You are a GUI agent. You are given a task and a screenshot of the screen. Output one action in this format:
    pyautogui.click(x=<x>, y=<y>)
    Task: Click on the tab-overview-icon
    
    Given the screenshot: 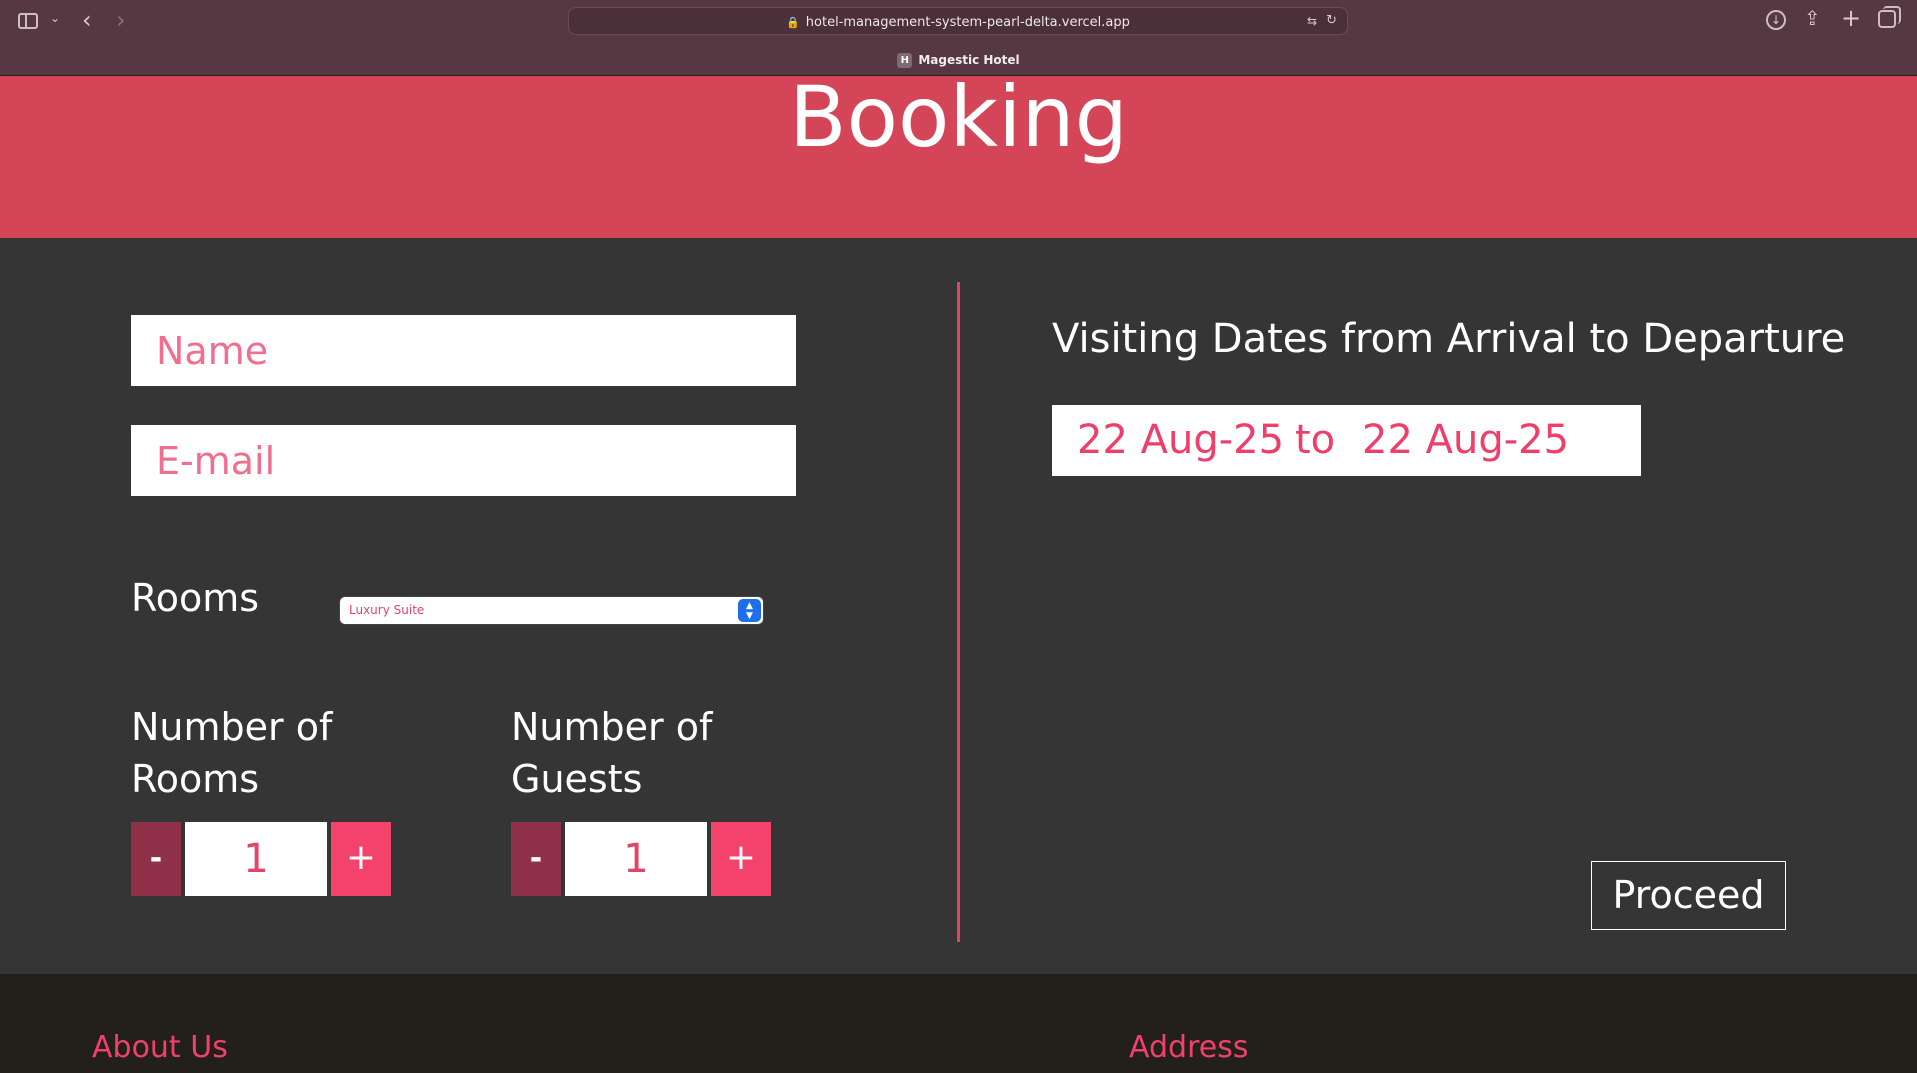 What is the action you would take?
    pyautogui.click(x=1889, y=17)
    